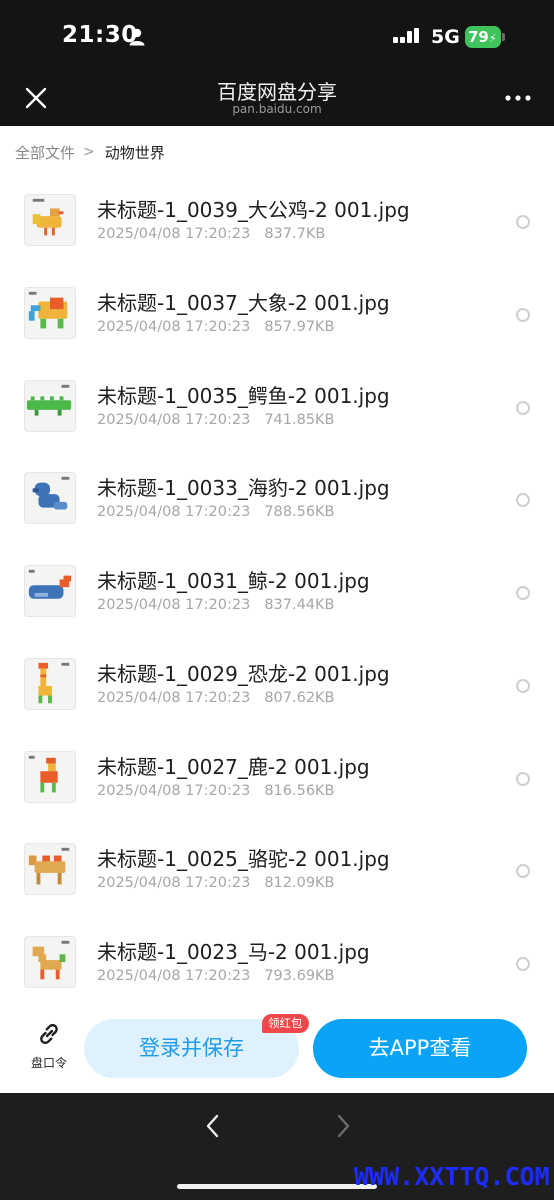 The height and width of the screenshot is (1200, 554). I want to click on elephant-thumbnail, so click(50, 312).